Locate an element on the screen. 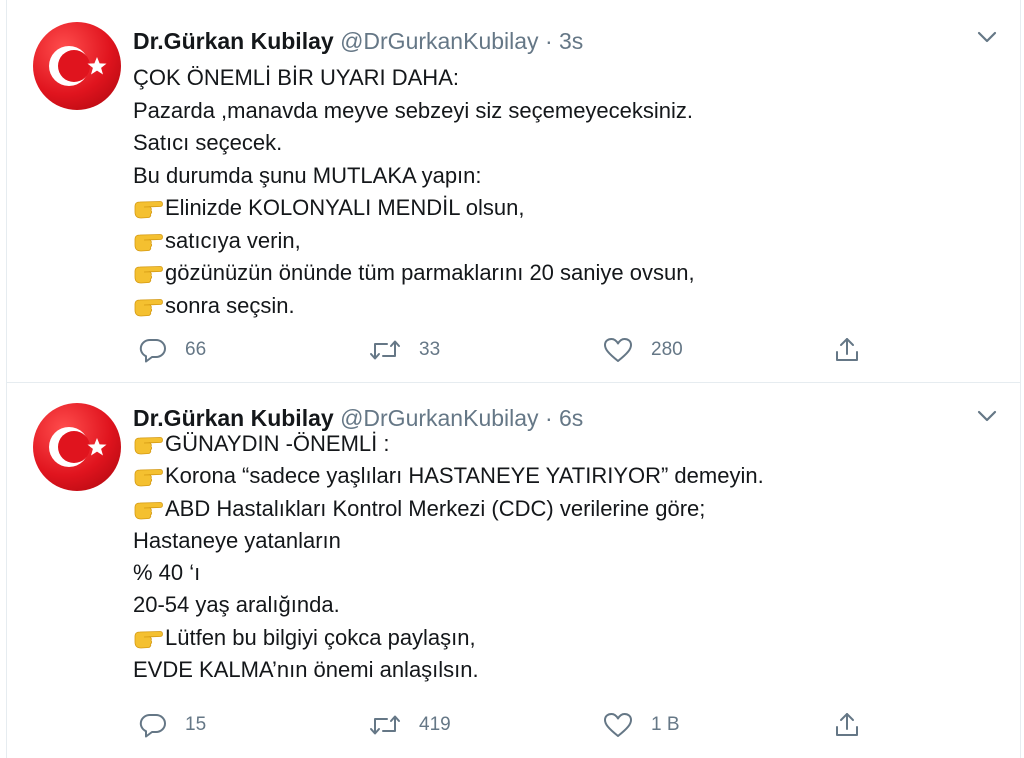 The image size is (1024, 758). tweet-line-text: EVDE KALMA’nın önemi anlaşılsın. is located at coordinates (306, 670).